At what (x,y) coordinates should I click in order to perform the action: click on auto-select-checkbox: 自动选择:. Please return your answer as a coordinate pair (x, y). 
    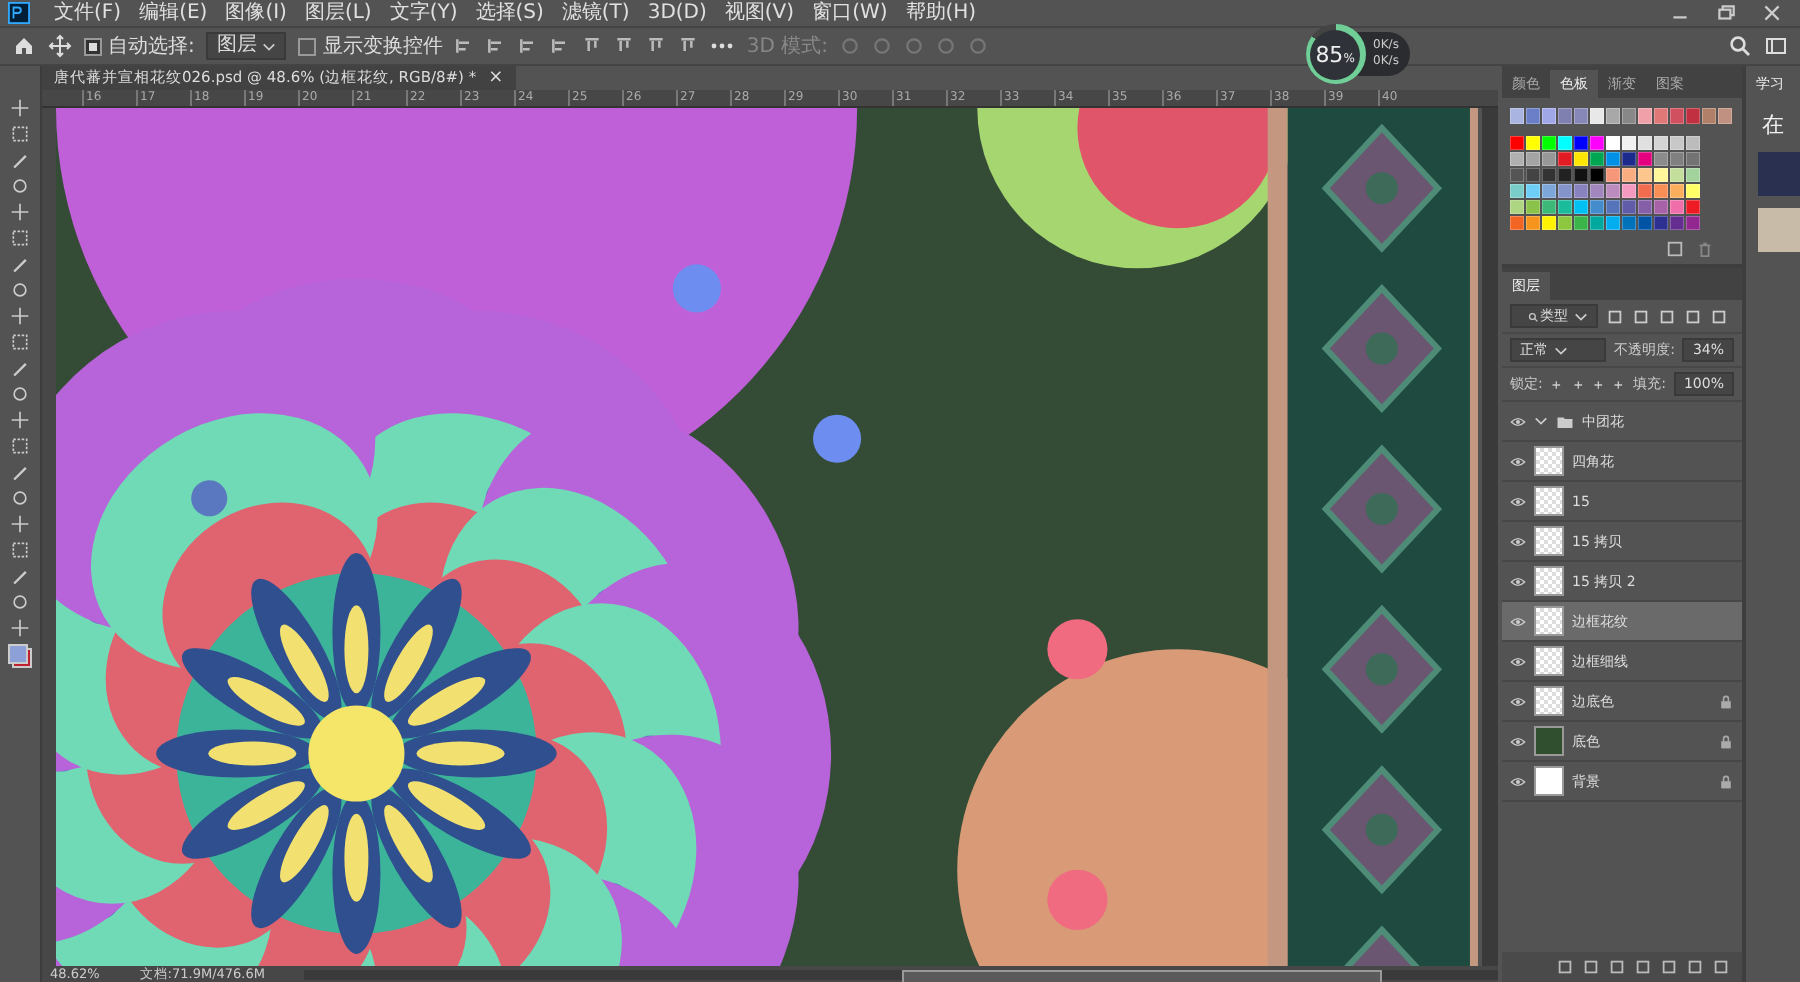
    Looking at the image, I should click on (139, 46).